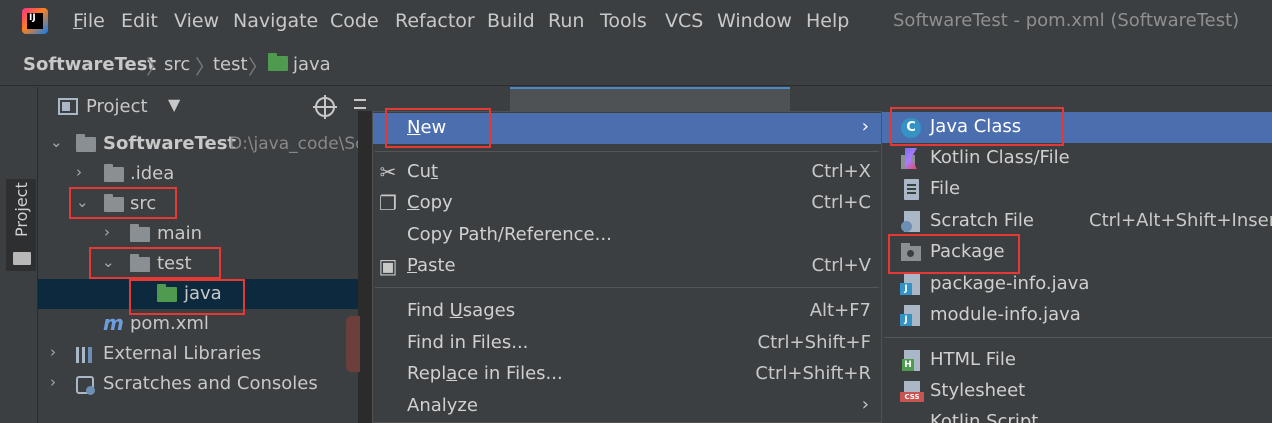  Describe the element at coordinates (275, 21) in the screenshot. I see `menu-navigate: Navigate` at that location.